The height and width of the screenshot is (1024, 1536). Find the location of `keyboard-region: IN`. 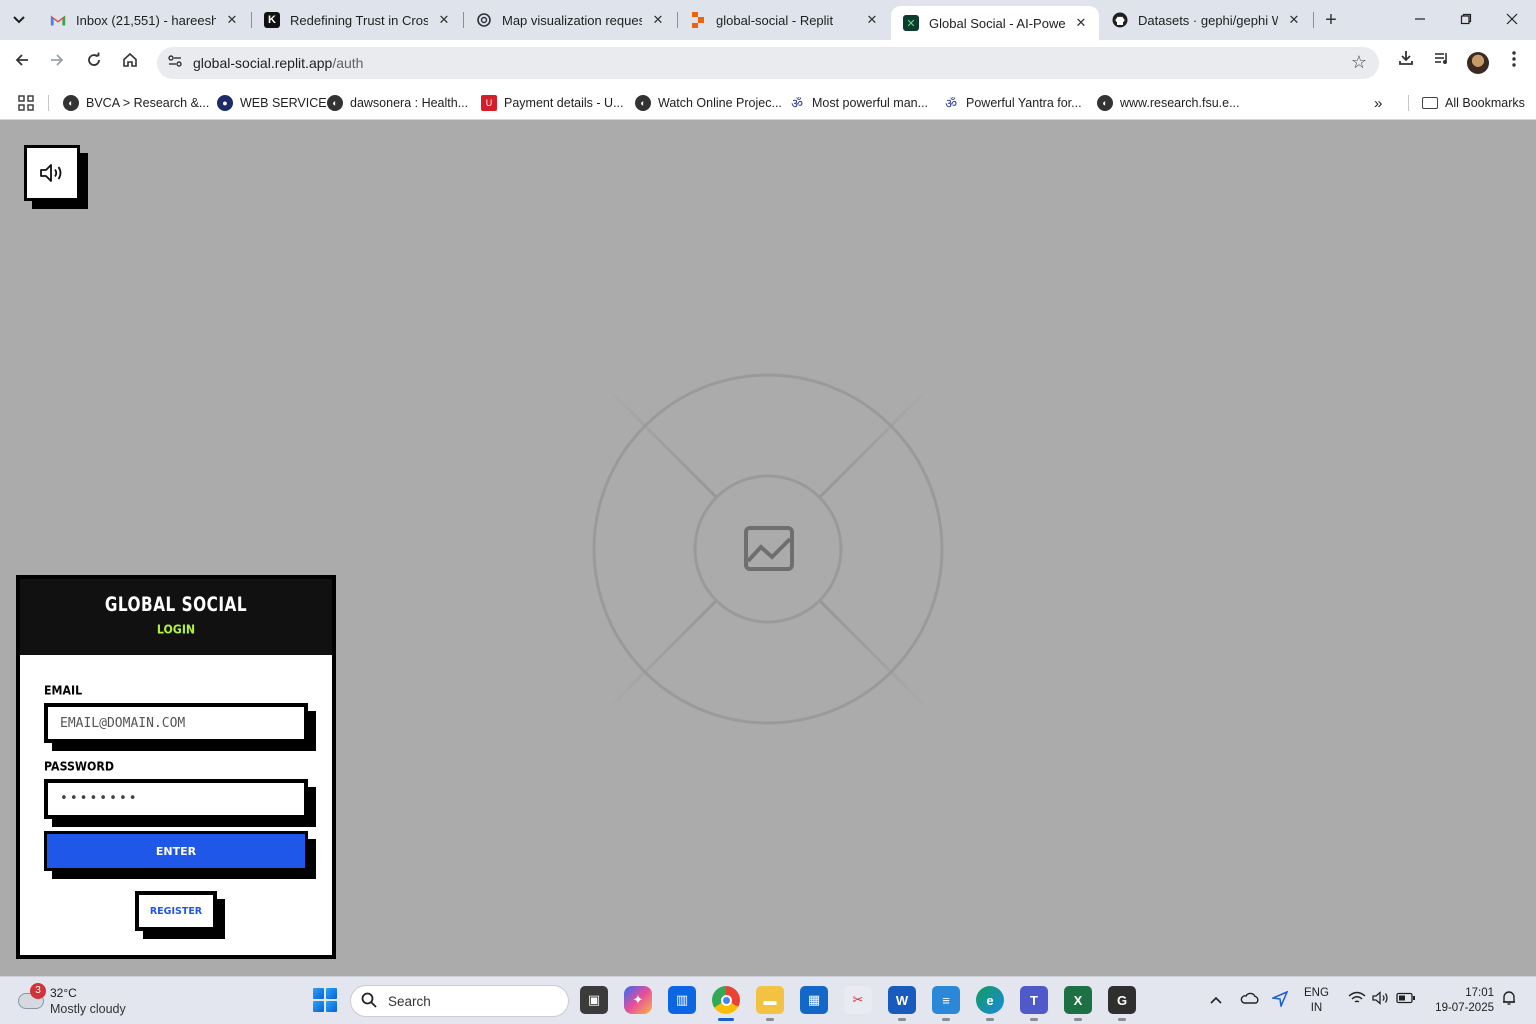

keyboard-region: IN is located at coordinates (1316, 1008).